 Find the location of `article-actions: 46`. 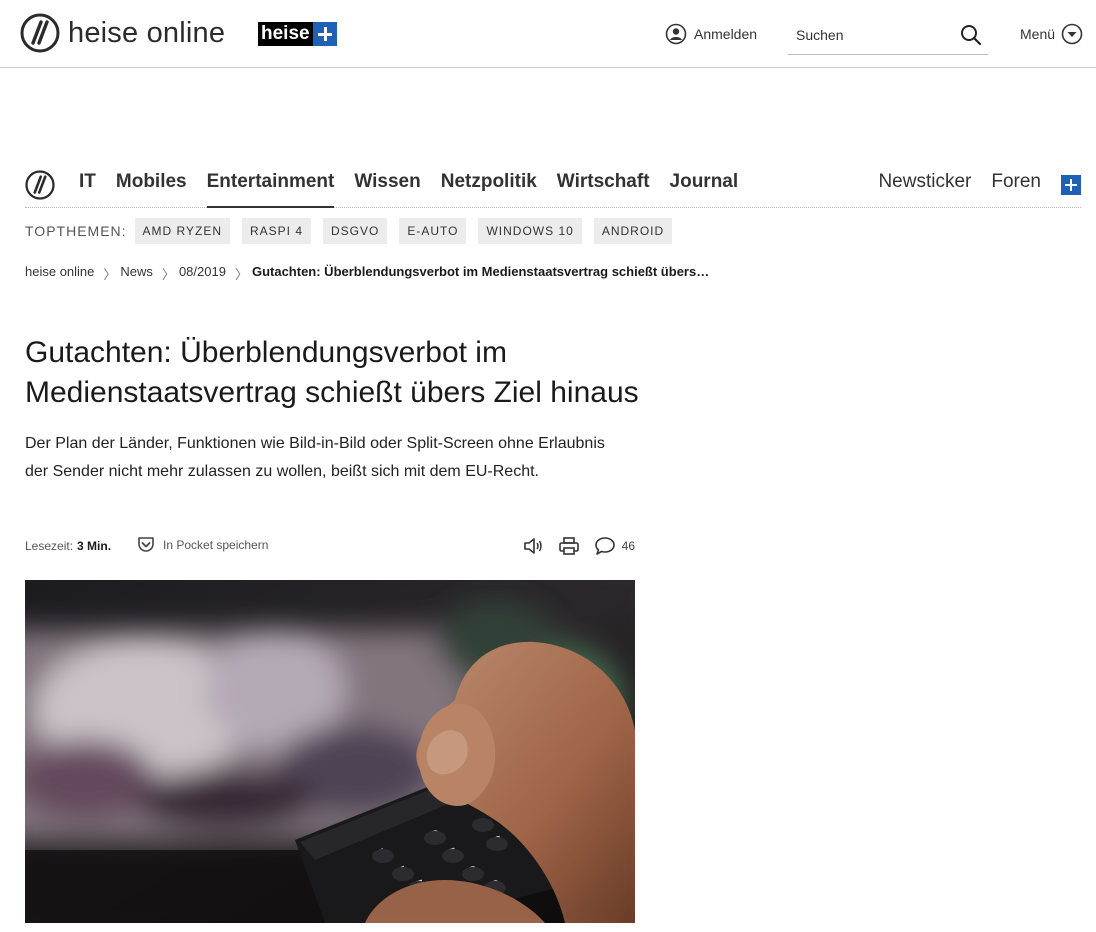

article-actions: 46 is located at coordinates (571, 546).